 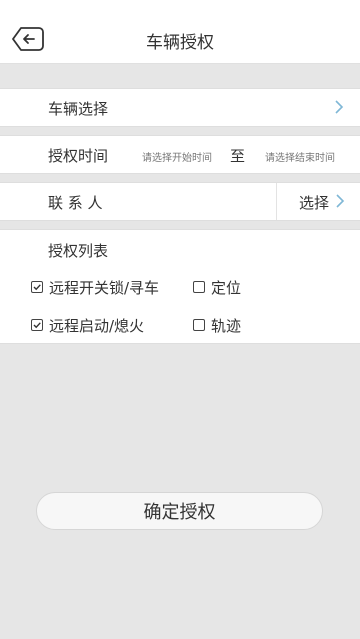 I want to click on contact-choose-label: 选择, so click(x=313, y=203).